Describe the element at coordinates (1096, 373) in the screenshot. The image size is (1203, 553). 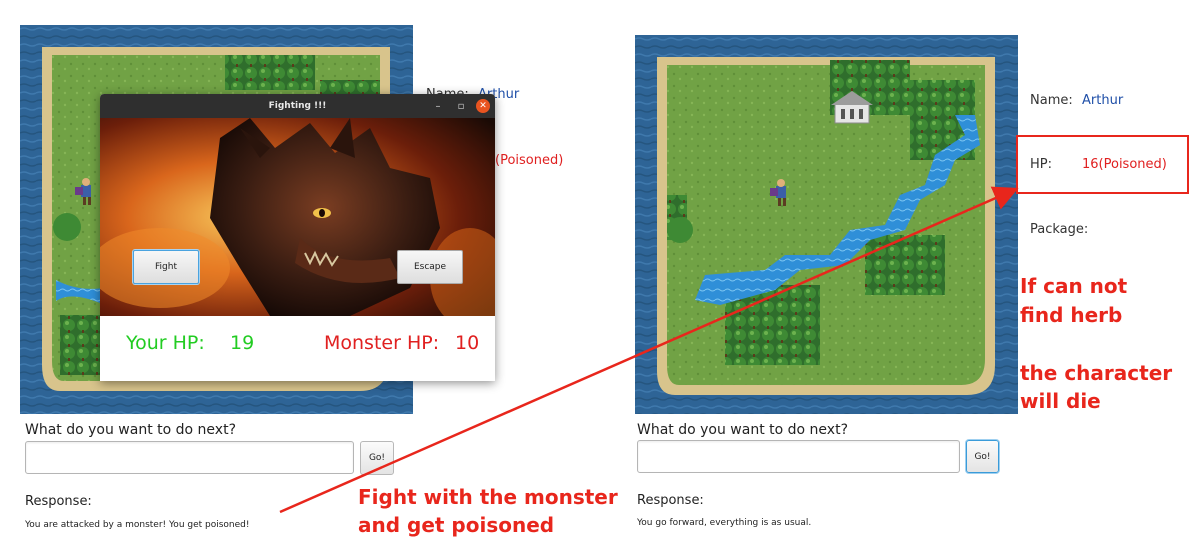
I see `annotation-die-line1: the character` at that location.